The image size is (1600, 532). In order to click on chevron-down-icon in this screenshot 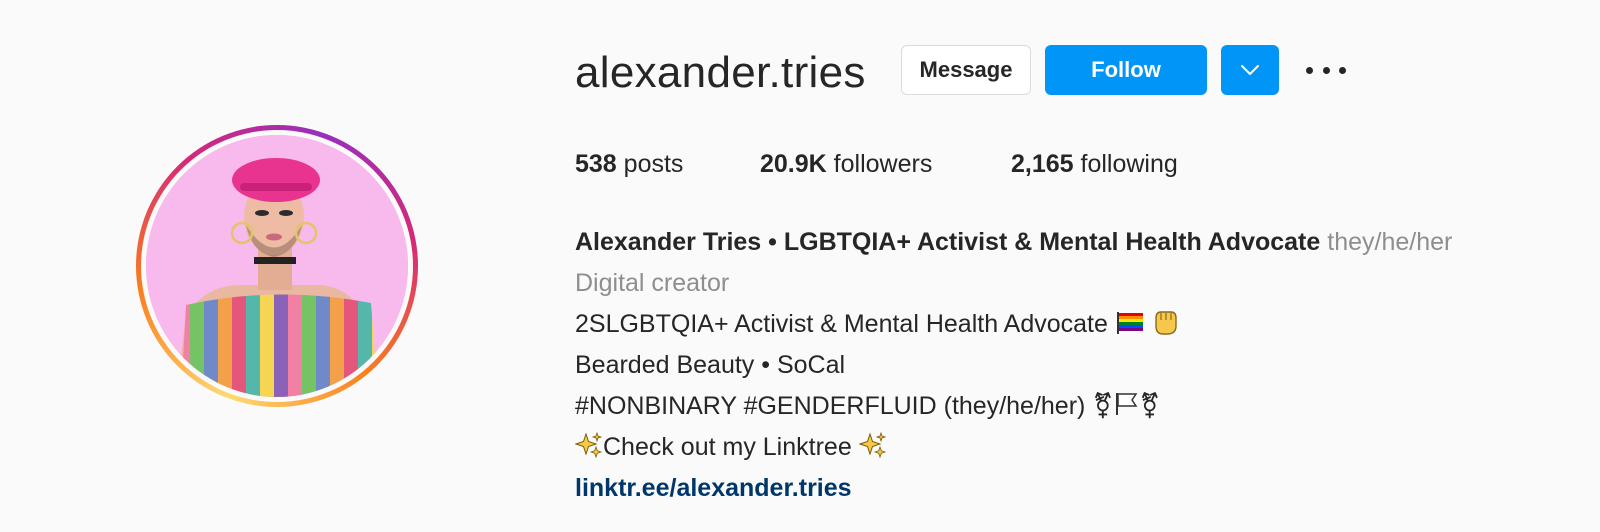, I will do `click(1250, 70)`.